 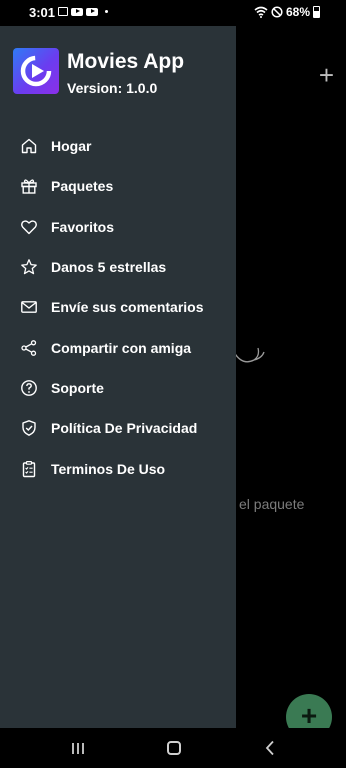 What do you see at coordinates (36, 71) in the screenshot?
I see `app-logo-icon` at bounding box center [36, 71].